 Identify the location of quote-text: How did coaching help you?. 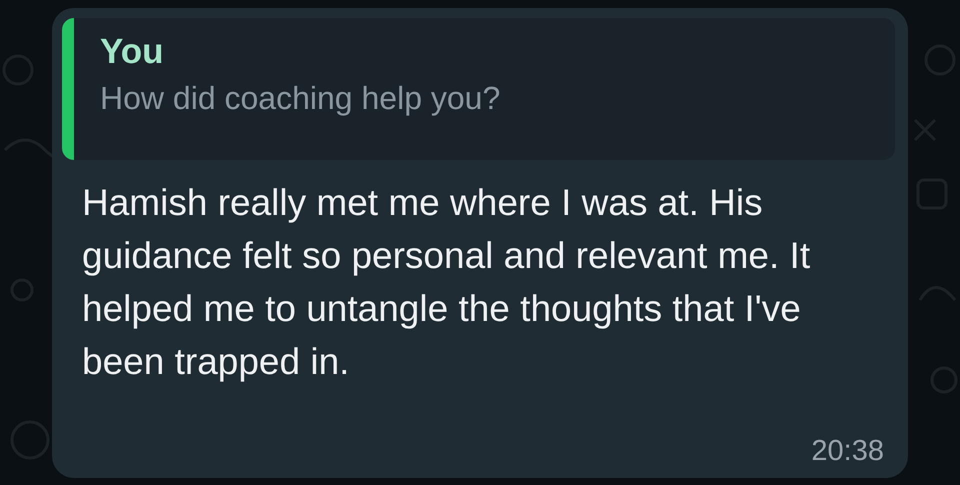
(300, 98).